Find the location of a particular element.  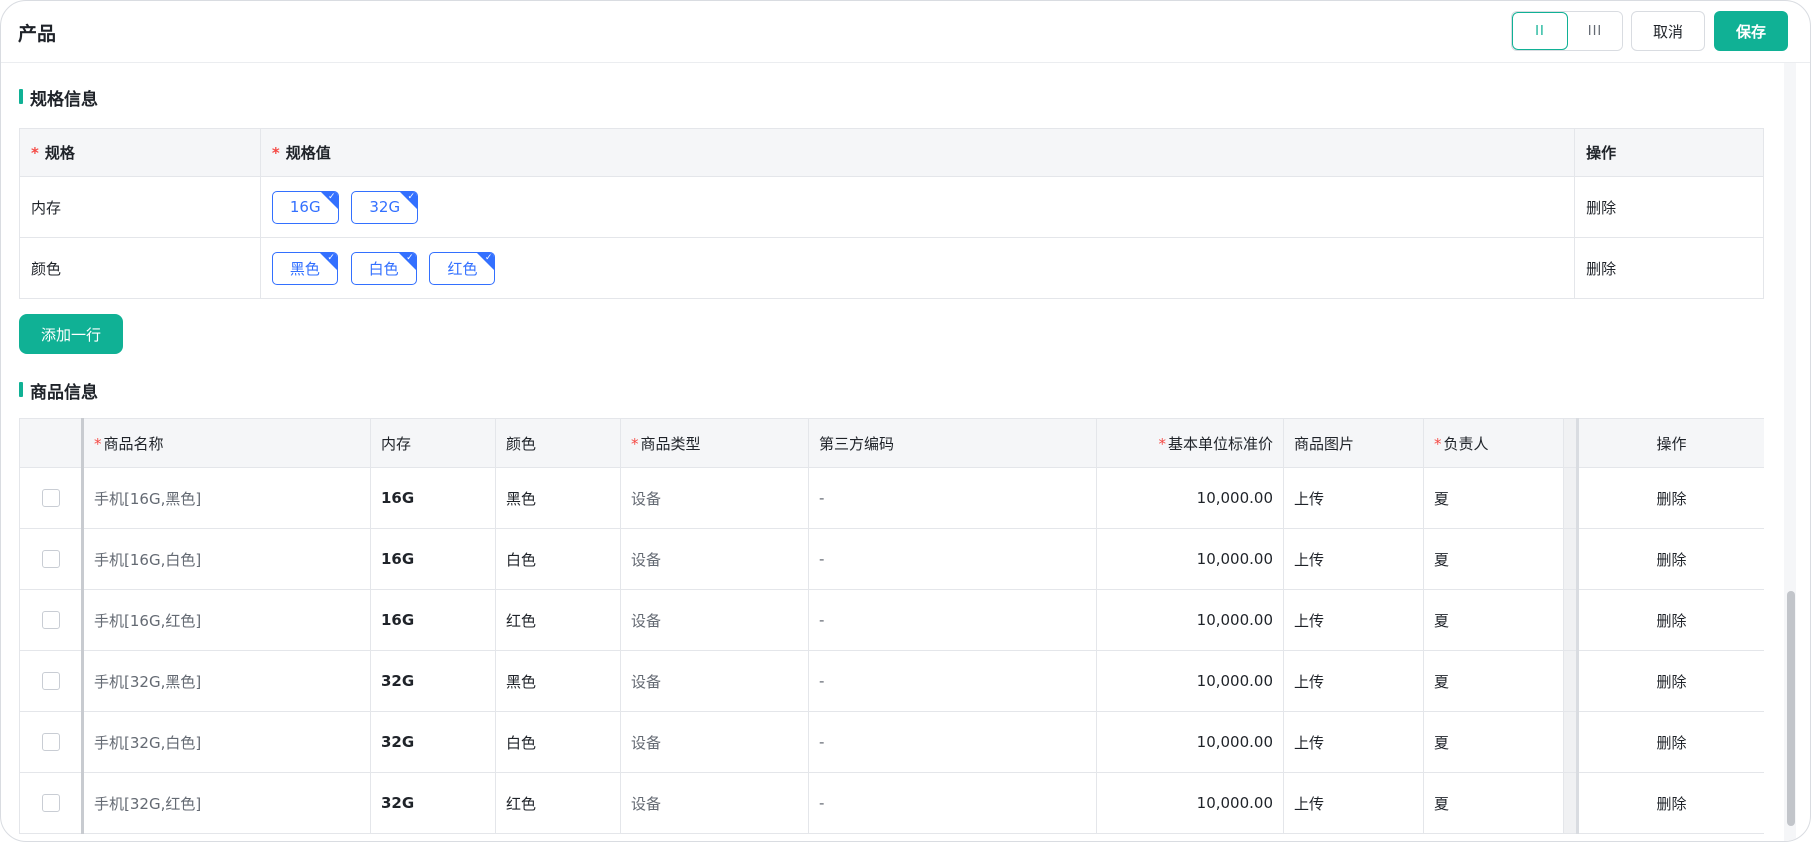

spec-value-column-header: * 规格值 is located at coordinates (917, 152).